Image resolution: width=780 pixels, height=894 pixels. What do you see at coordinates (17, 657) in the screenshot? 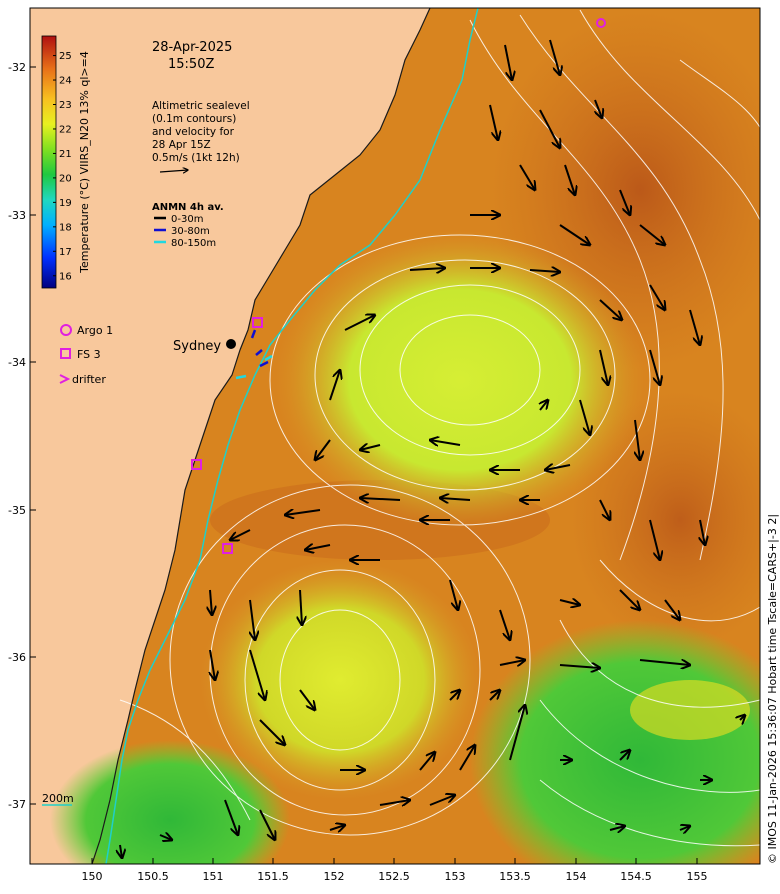
I see `y-tick-label: -36` at bounding box center [17, 657].